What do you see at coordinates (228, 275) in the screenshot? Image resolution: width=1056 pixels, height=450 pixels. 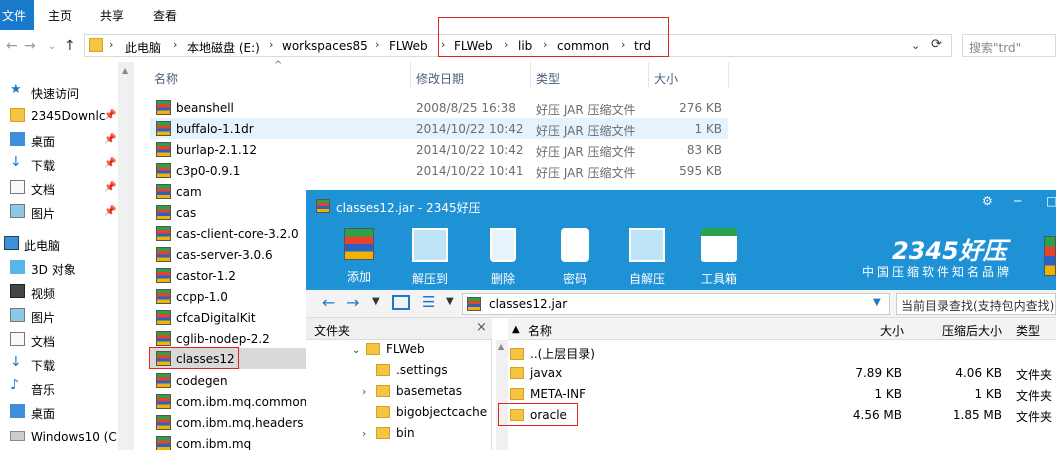 I see `file-row: castor-1.2` at bounding box center [228, 275].